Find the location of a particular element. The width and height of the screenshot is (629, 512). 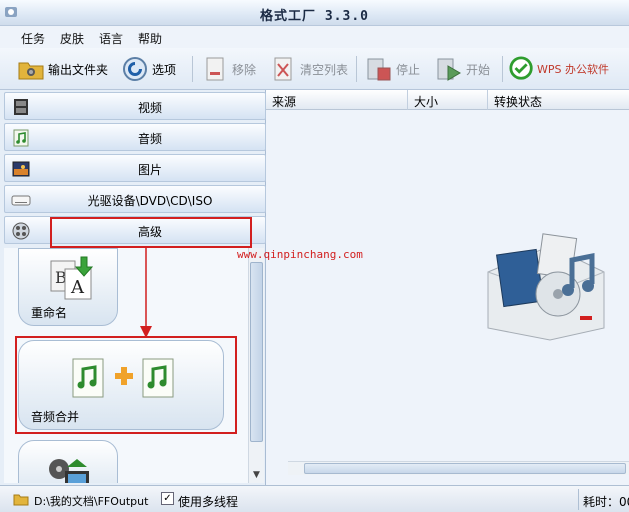

category-image-label: 图片 is located at coordinates (149, 170).